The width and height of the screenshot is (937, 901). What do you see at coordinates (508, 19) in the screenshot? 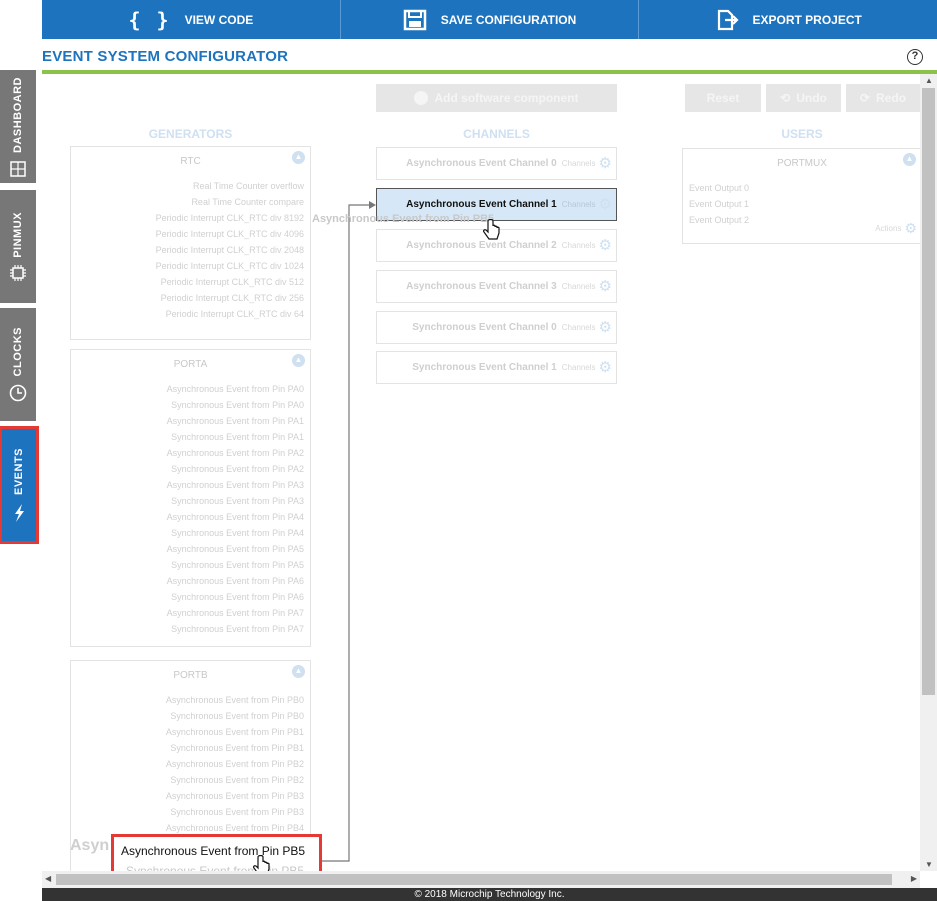
I see `save-configuration-label: SAVE CONFIGURATION` at bounding box center [508, 19].